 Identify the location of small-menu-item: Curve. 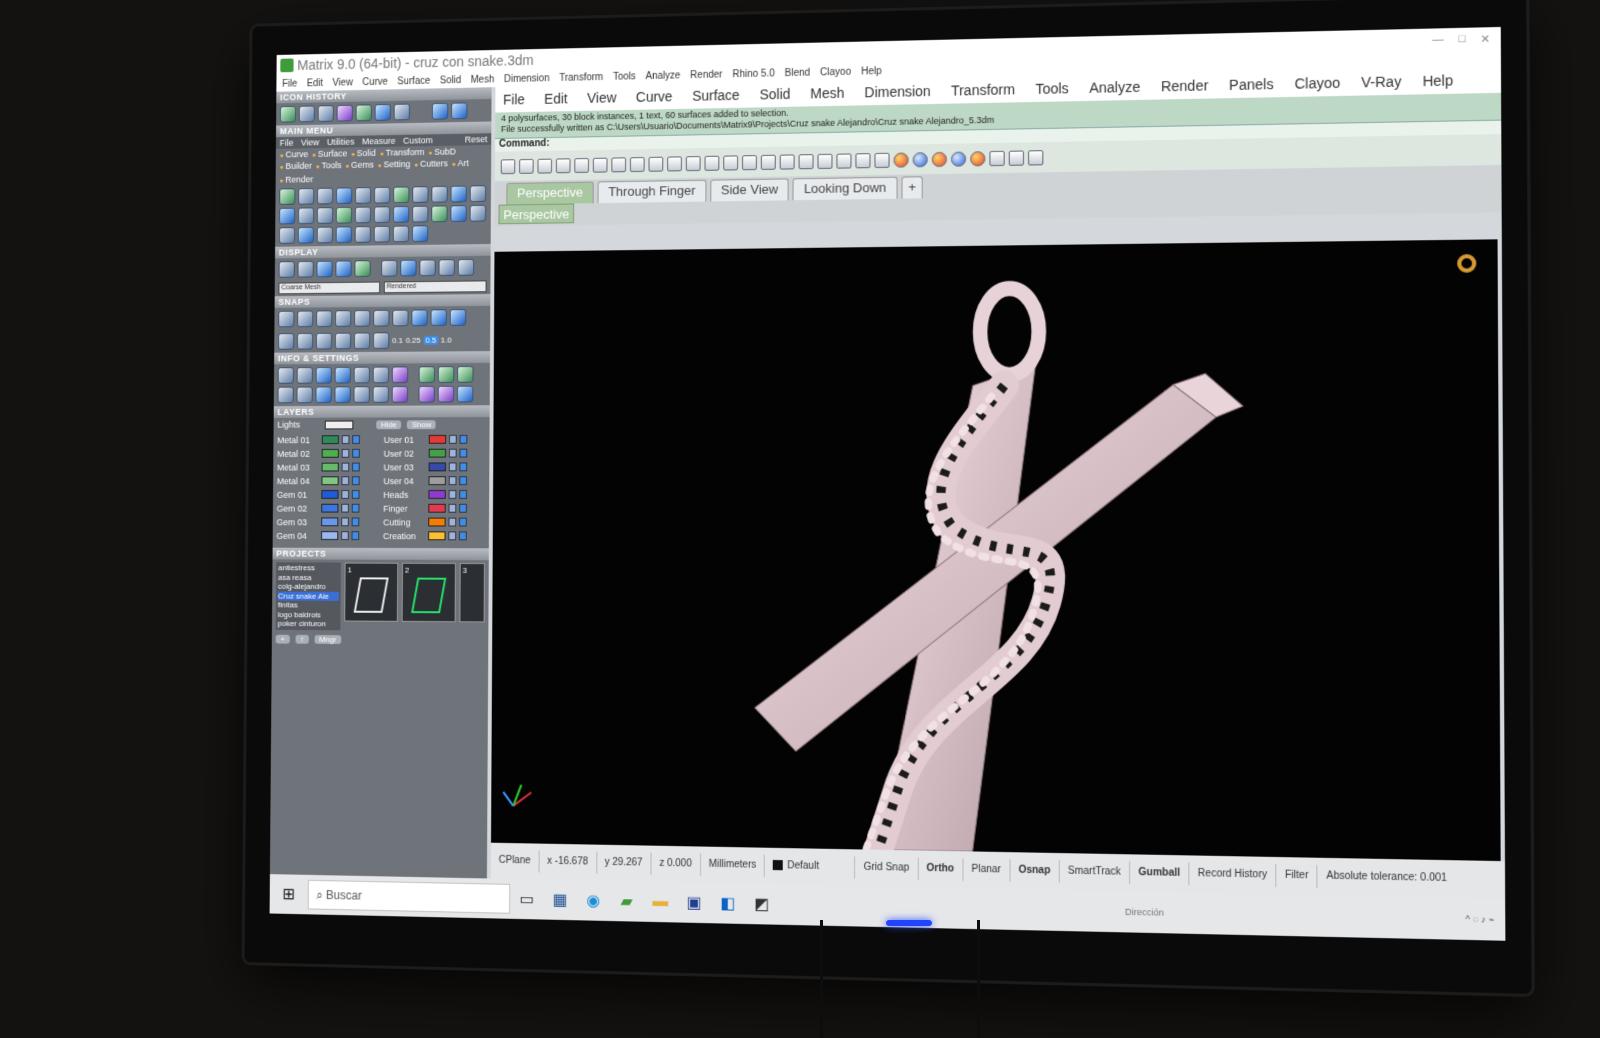
(374, 81).